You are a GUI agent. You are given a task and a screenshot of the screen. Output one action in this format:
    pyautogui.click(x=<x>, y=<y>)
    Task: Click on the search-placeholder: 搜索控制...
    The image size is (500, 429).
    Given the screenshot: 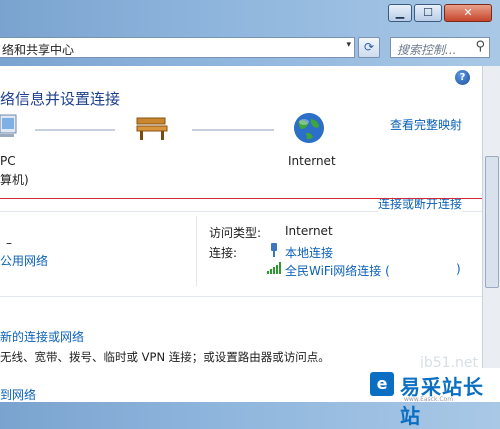 What is the action you would take?
    pyautogui.click(x=427, y=50)
    